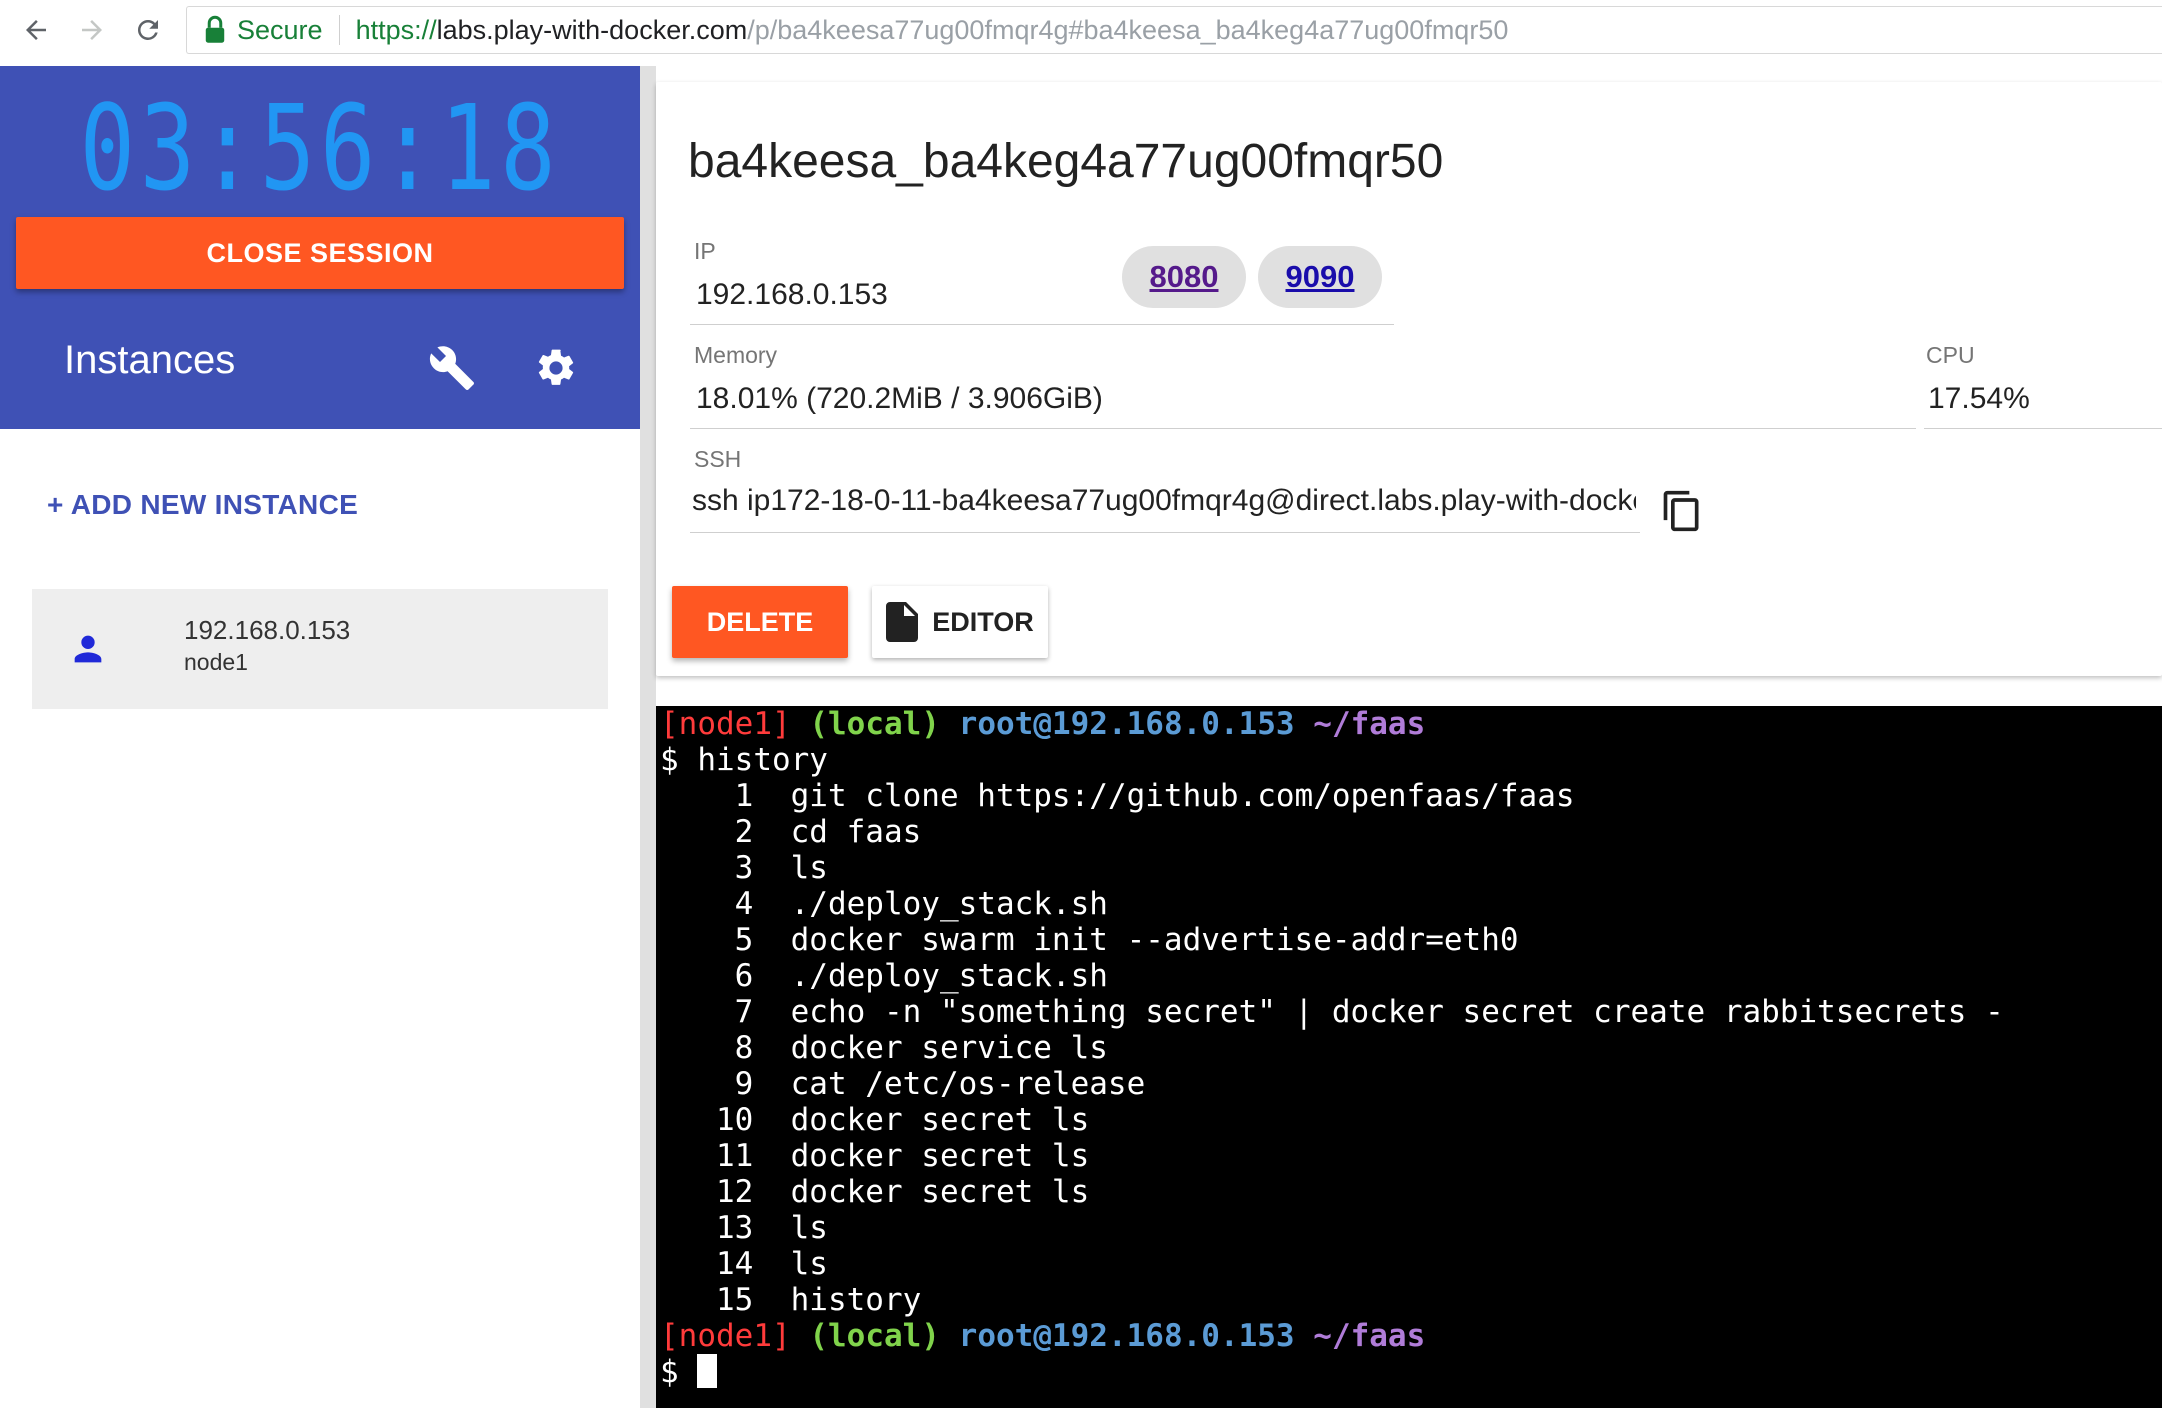 The height and width of the screenshot is (1408, 2162). Describe the element at coordinates (744, 868) in the screenshot. I see `history-line: 3 ls` at that location.